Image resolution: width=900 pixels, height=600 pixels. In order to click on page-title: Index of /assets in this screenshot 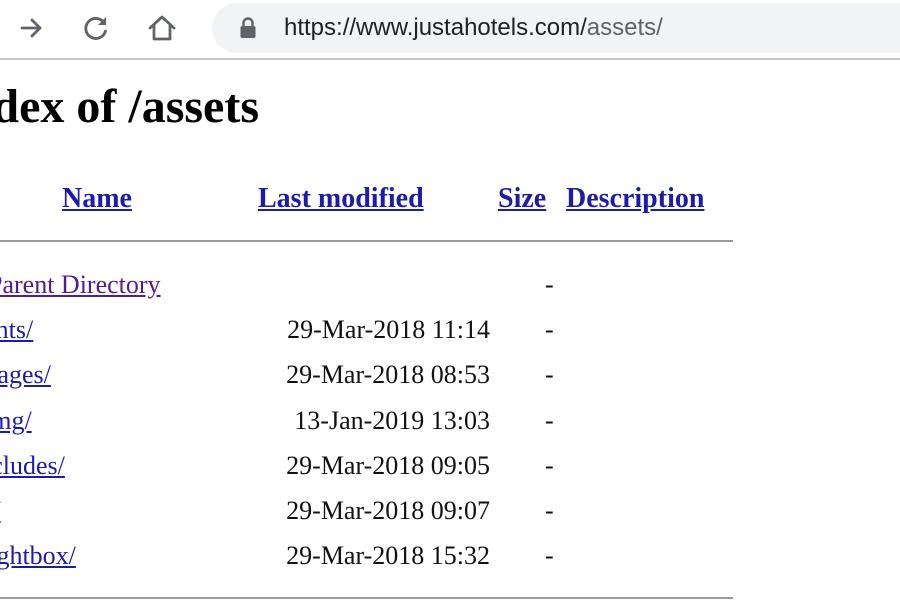, I will do `click(130, 106)`.